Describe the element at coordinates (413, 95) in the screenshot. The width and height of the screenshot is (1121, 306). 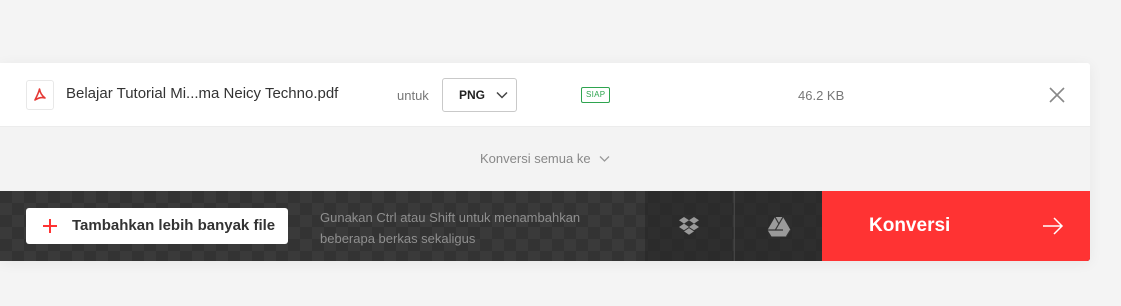
I see `to-label: untuk` at that location.